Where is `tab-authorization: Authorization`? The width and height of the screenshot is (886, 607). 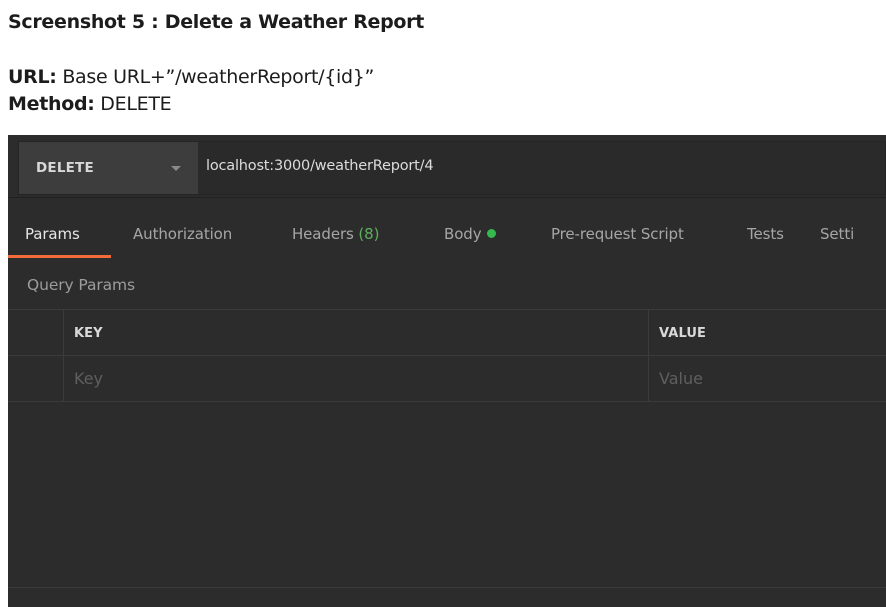 tab-authorization: Authorization is located at coordinates (182, 234).